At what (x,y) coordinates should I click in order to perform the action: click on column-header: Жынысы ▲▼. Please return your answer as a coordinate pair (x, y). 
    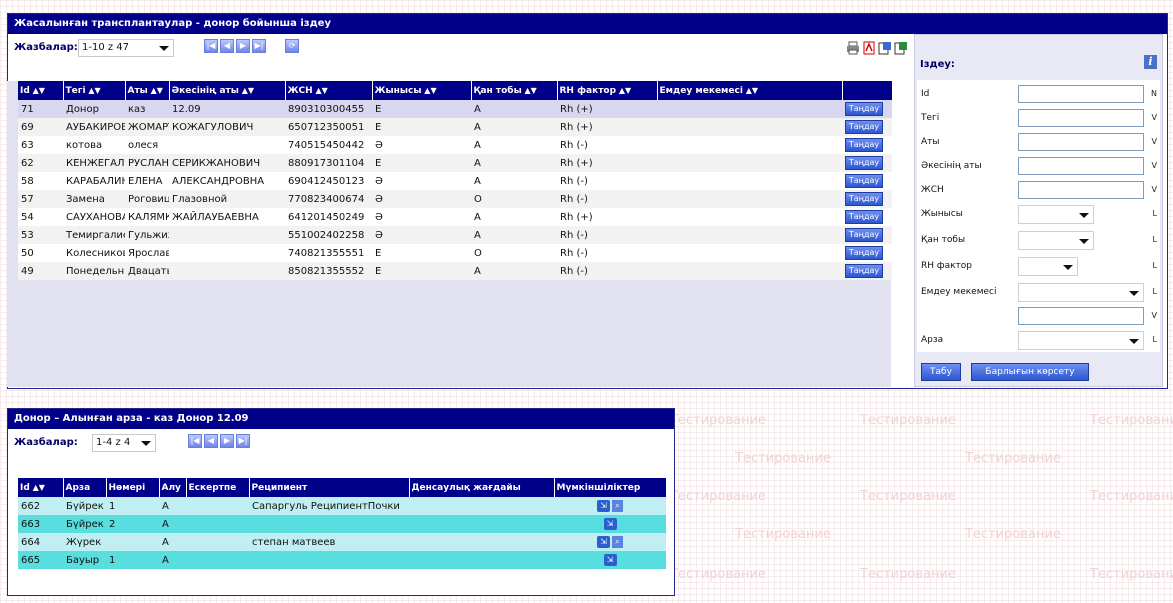
    Looking at the image, I should click on (422, 90).